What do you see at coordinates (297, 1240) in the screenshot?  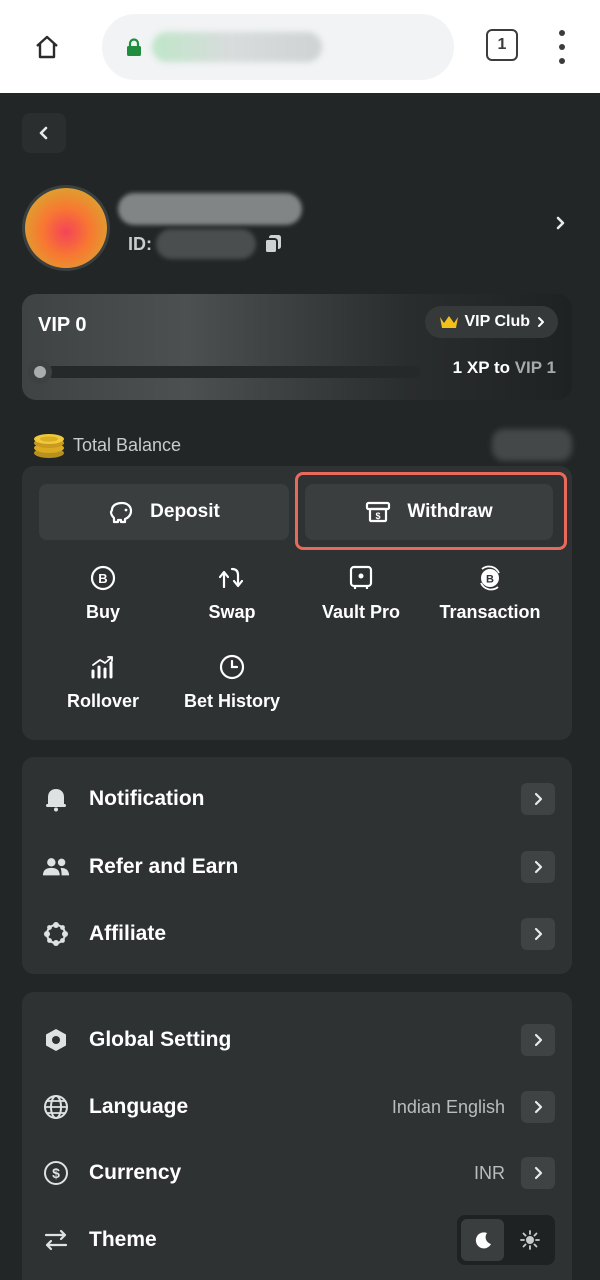 I see `menu-item-theme: Theme` at bounding box center [297, 1240].